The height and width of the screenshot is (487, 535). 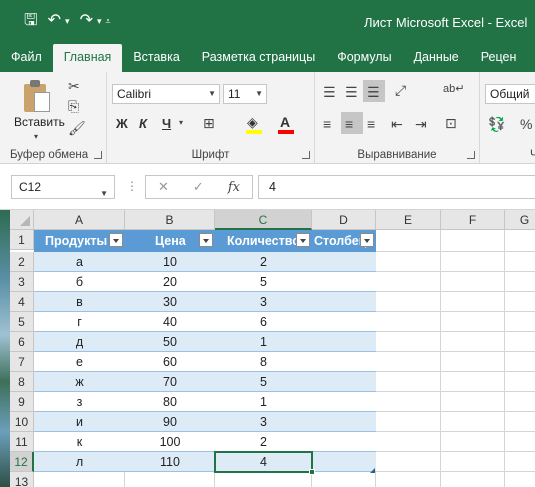 What do you see at coordinates (22, 442) in the screenshot?
I see `row-header: 11` at bounding box center [22, 442].